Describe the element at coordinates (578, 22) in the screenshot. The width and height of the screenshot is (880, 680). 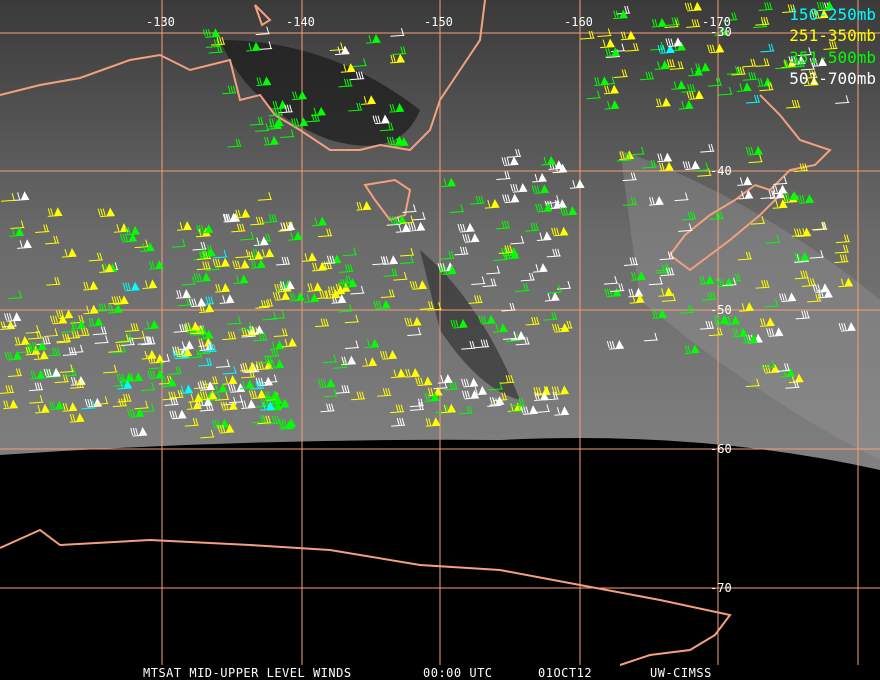
I see `lon-label: -160` at that location.